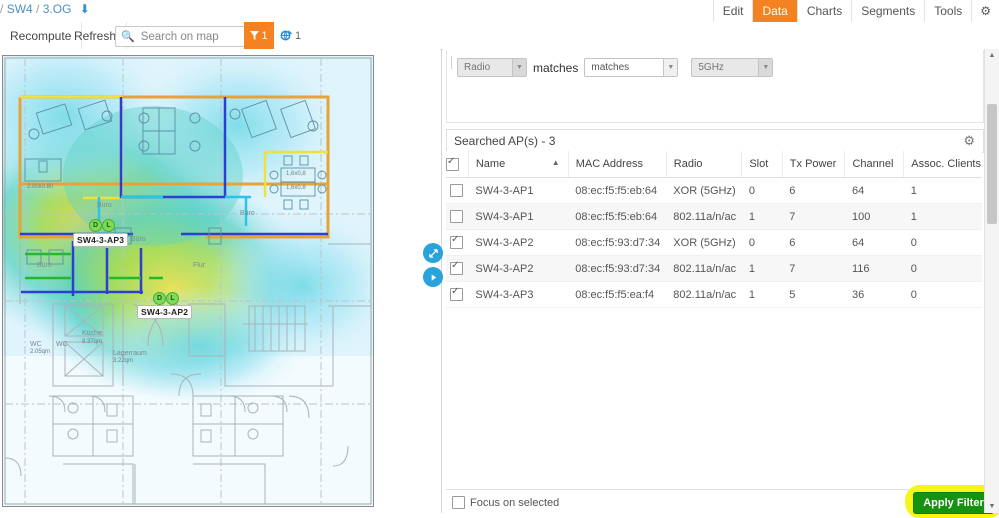 The image size is (999, 518). I want to click on play-right-icon, so click(433, 277).